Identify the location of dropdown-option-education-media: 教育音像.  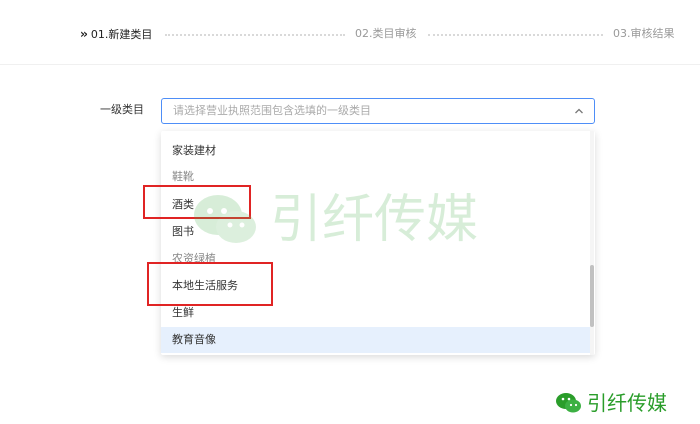
(376, 340).